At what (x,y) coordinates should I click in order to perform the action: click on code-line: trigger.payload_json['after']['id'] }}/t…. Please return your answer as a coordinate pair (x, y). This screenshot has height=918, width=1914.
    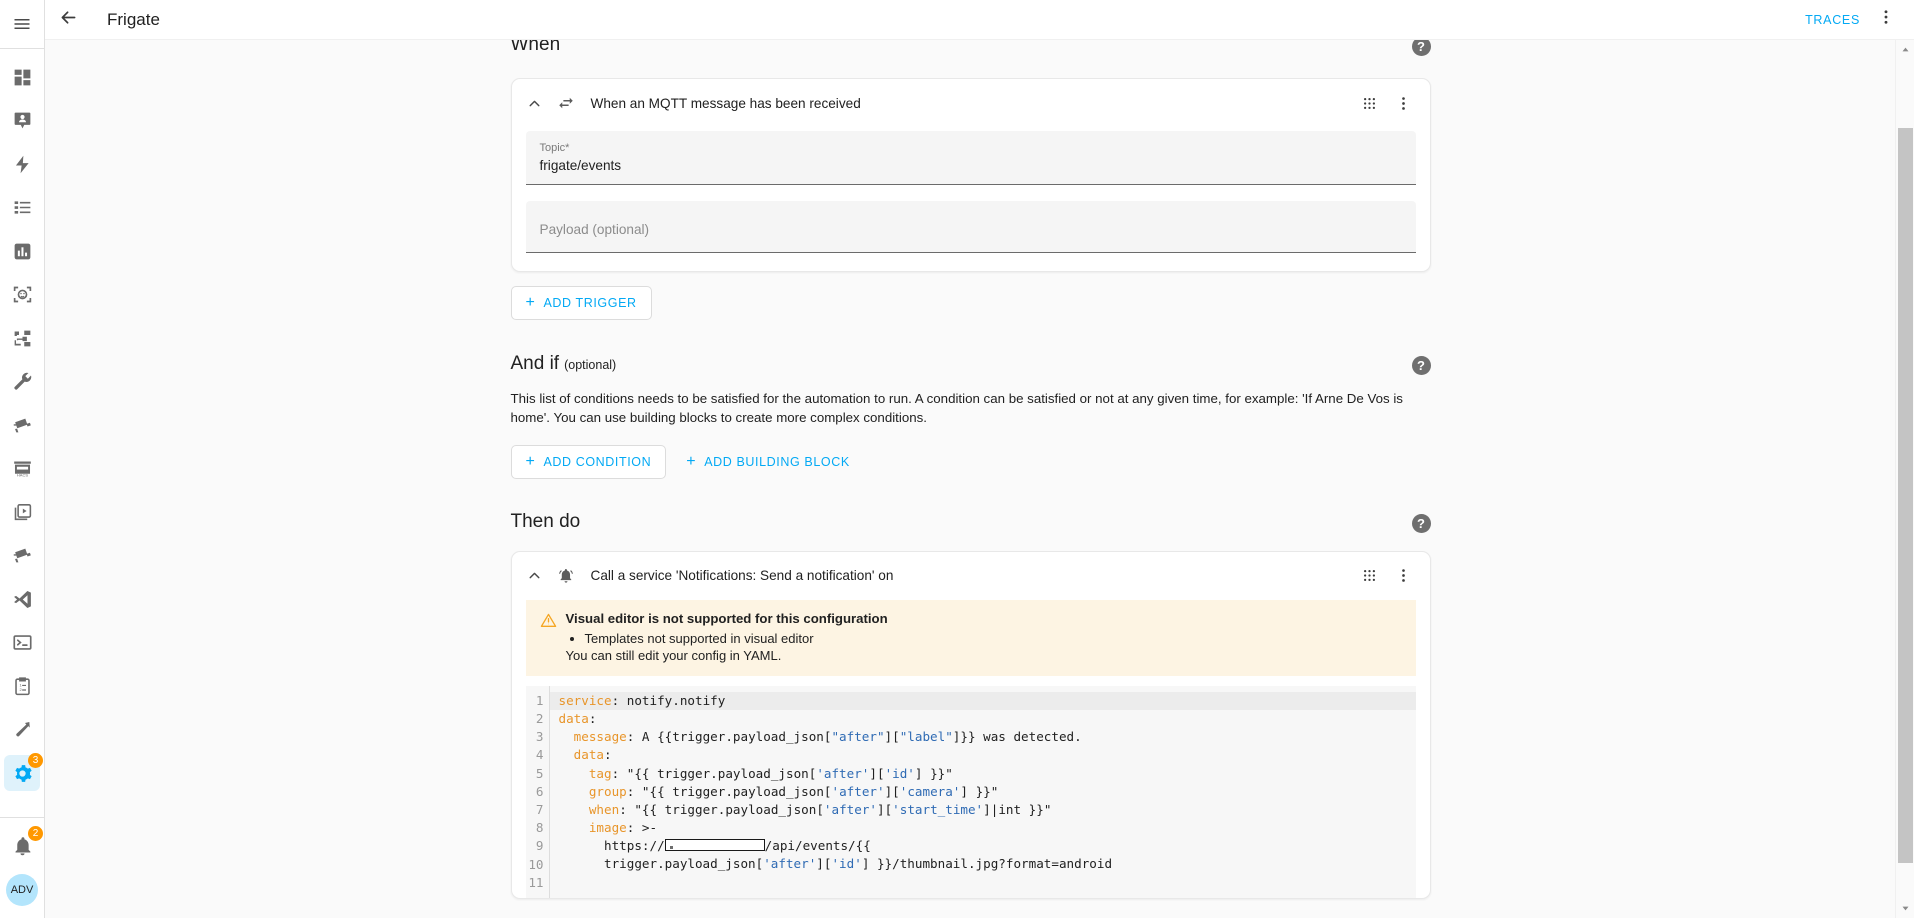
    Looking at the image, I should click on (987, 864).